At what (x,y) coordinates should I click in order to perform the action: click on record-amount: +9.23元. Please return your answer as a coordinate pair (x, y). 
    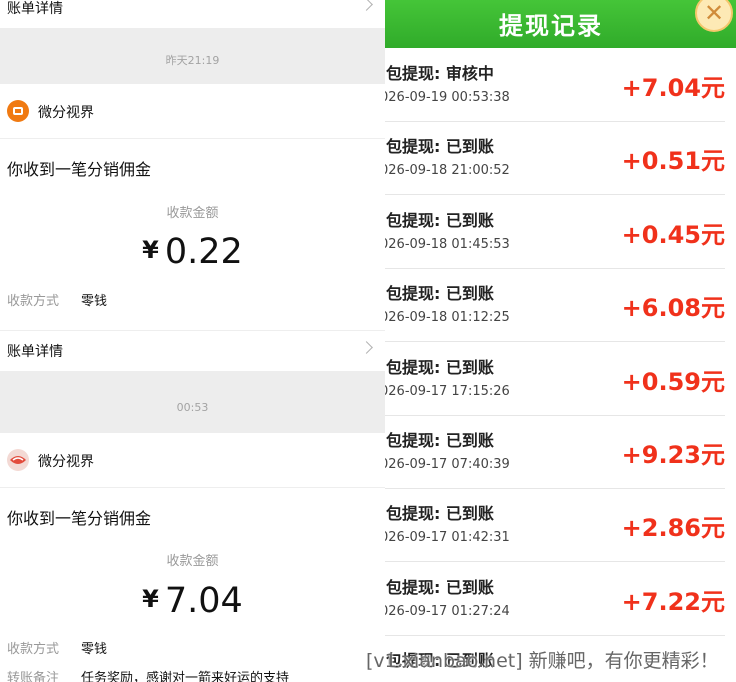
    Looking at the image, I should click on (673, 455).